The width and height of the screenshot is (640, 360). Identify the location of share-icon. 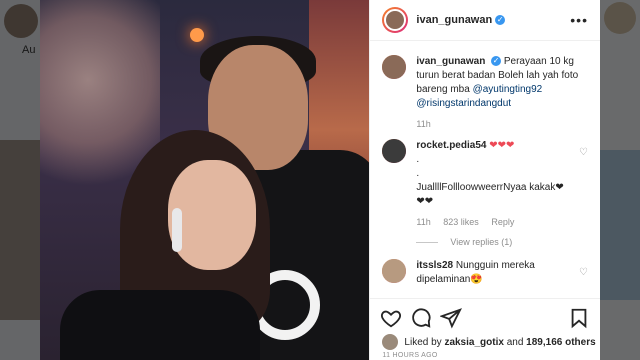
(451, 318).